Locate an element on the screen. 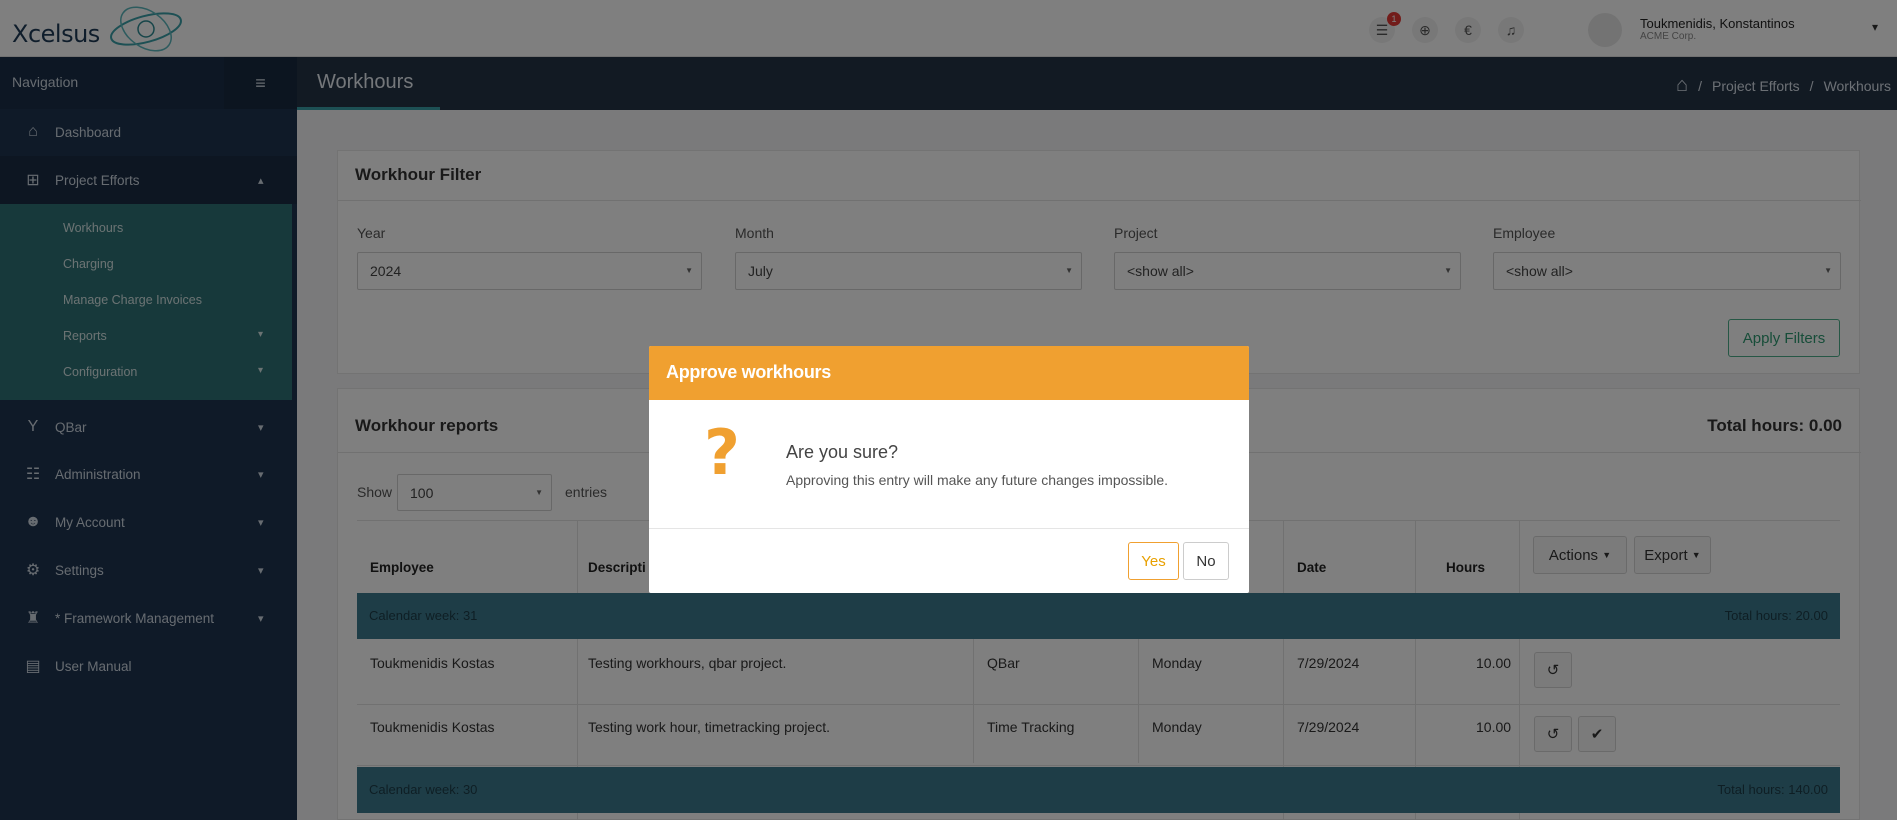 The height and width of the screenshot is (820, 1897). yes-button: Yes is located at coordinates (1153, 561).